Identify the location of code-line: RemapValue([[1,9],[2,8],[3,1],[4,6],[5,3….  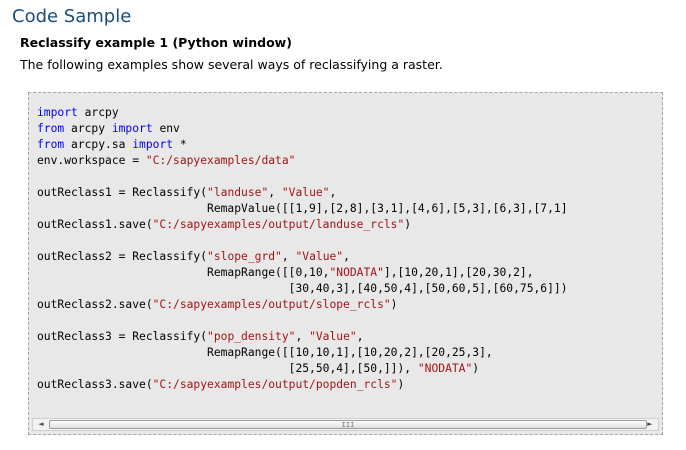
(302, 208).